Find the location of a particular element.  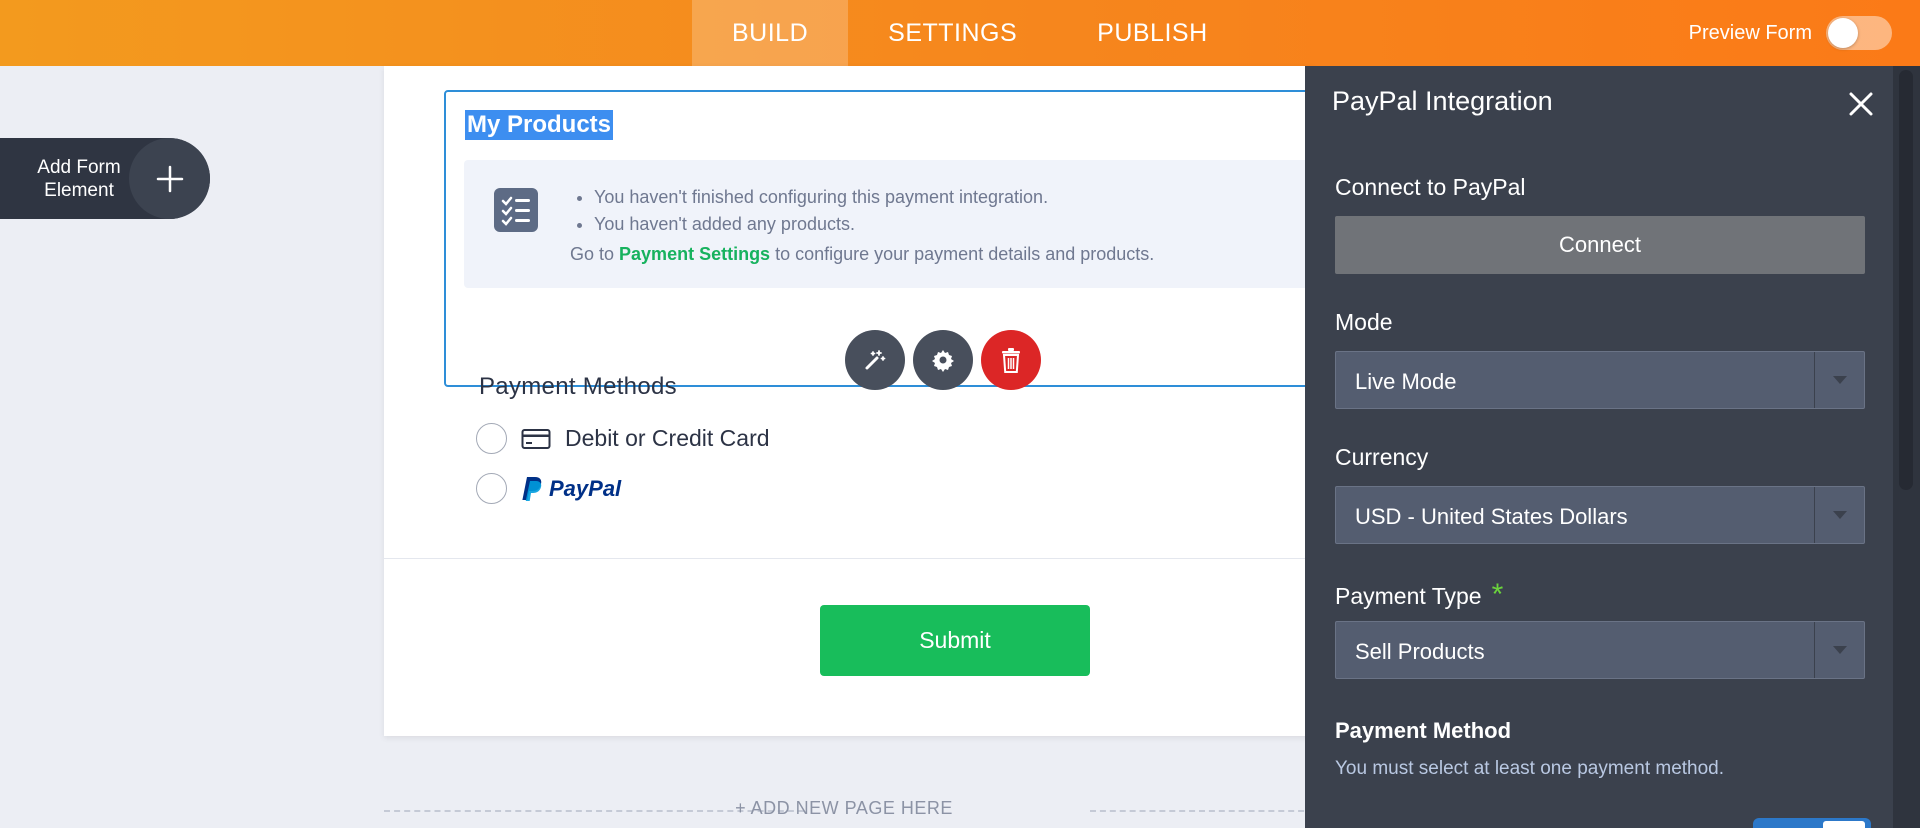

field-toolbar is located at coordinates (943, 360).